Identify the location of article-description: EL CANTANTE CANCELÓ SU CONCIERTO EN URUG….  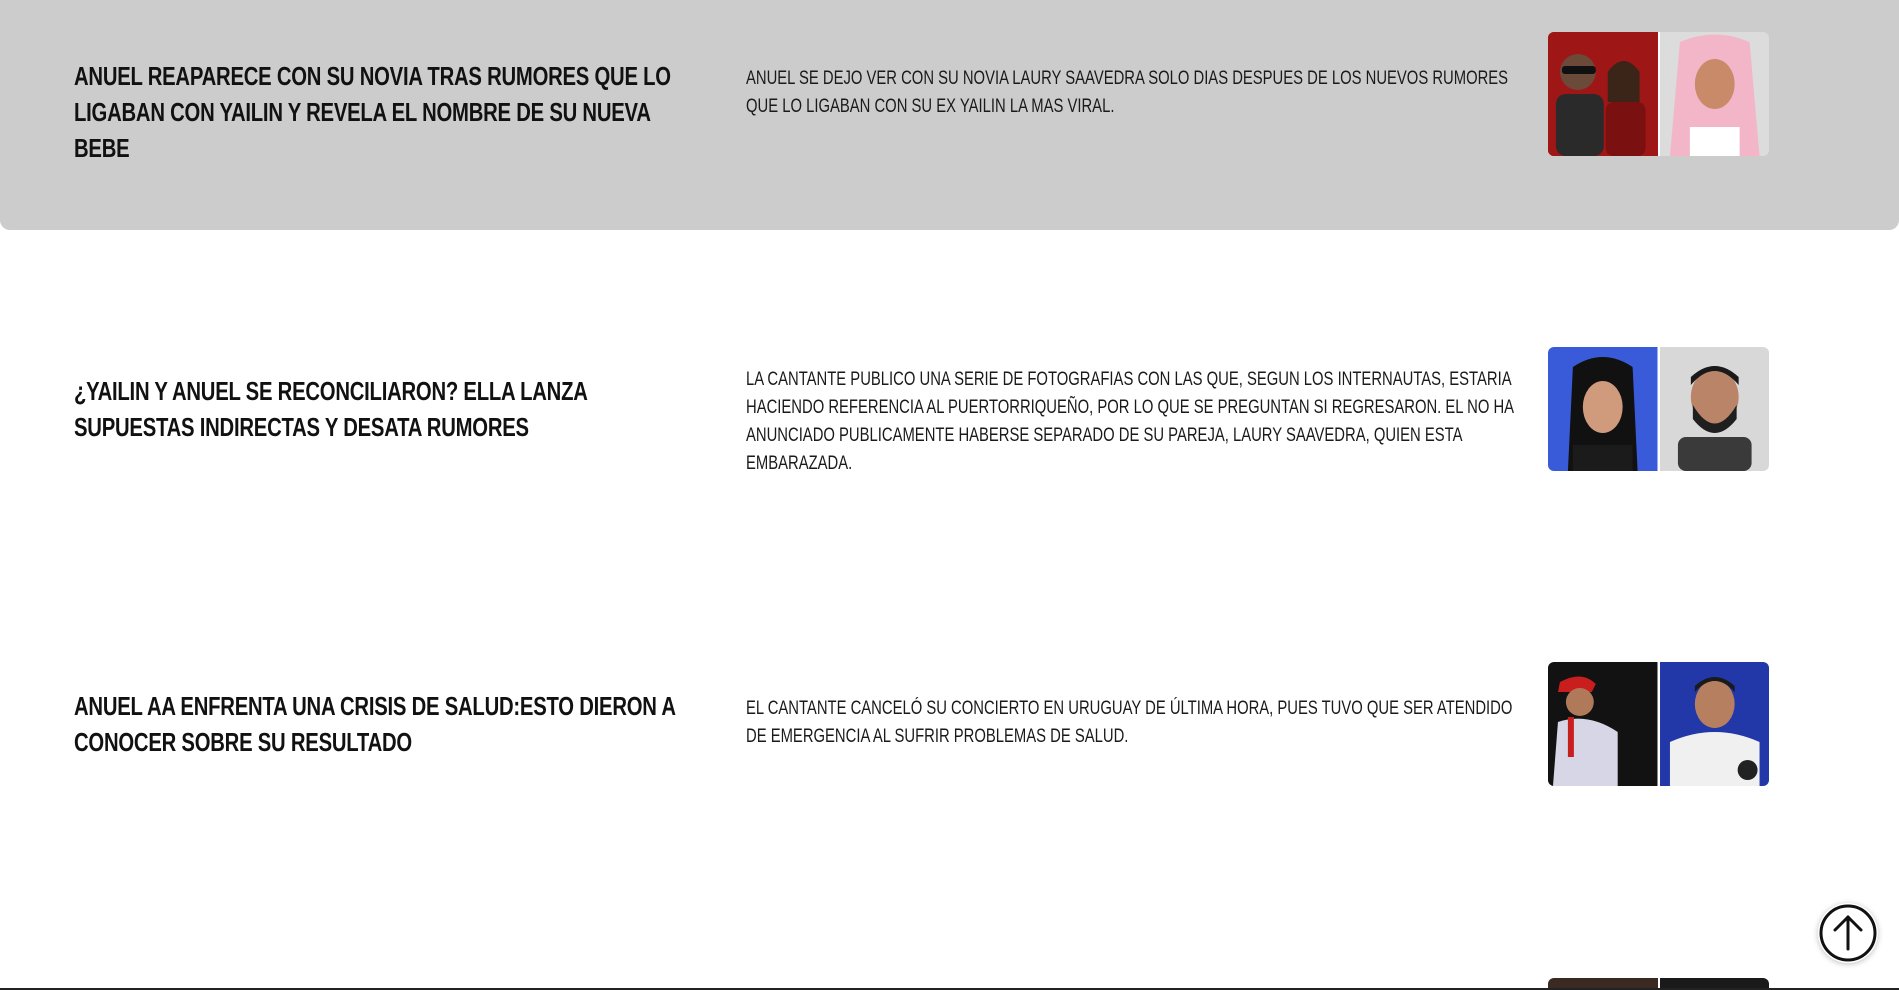
(1129, 722).